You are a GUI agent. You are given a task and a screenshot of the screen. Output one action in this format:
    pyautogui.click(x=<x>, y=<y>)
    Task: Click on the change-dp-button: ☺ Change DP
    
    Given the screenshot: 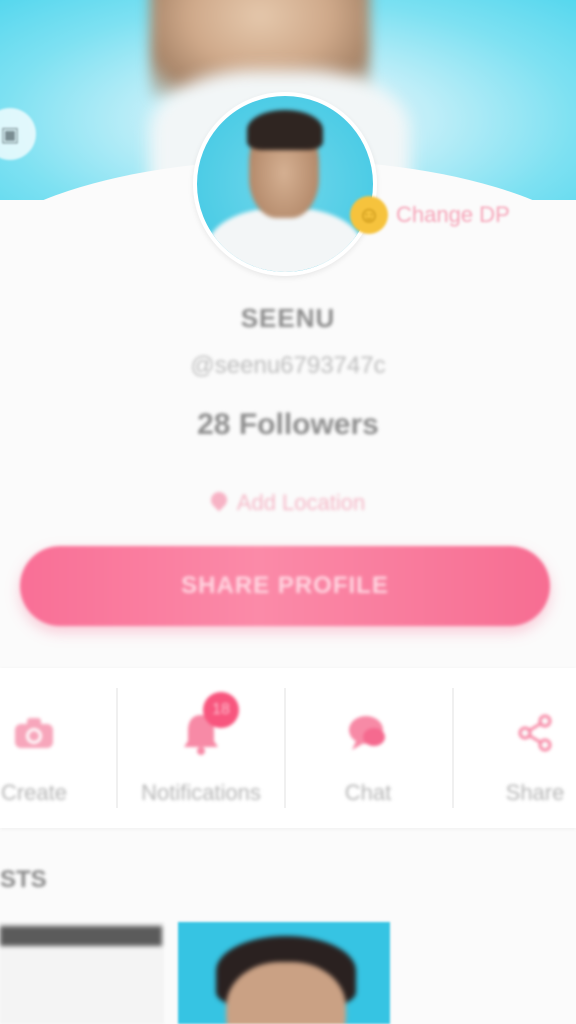 What is the action you would take?
    pyautogui.click(x=430, y=215)
    